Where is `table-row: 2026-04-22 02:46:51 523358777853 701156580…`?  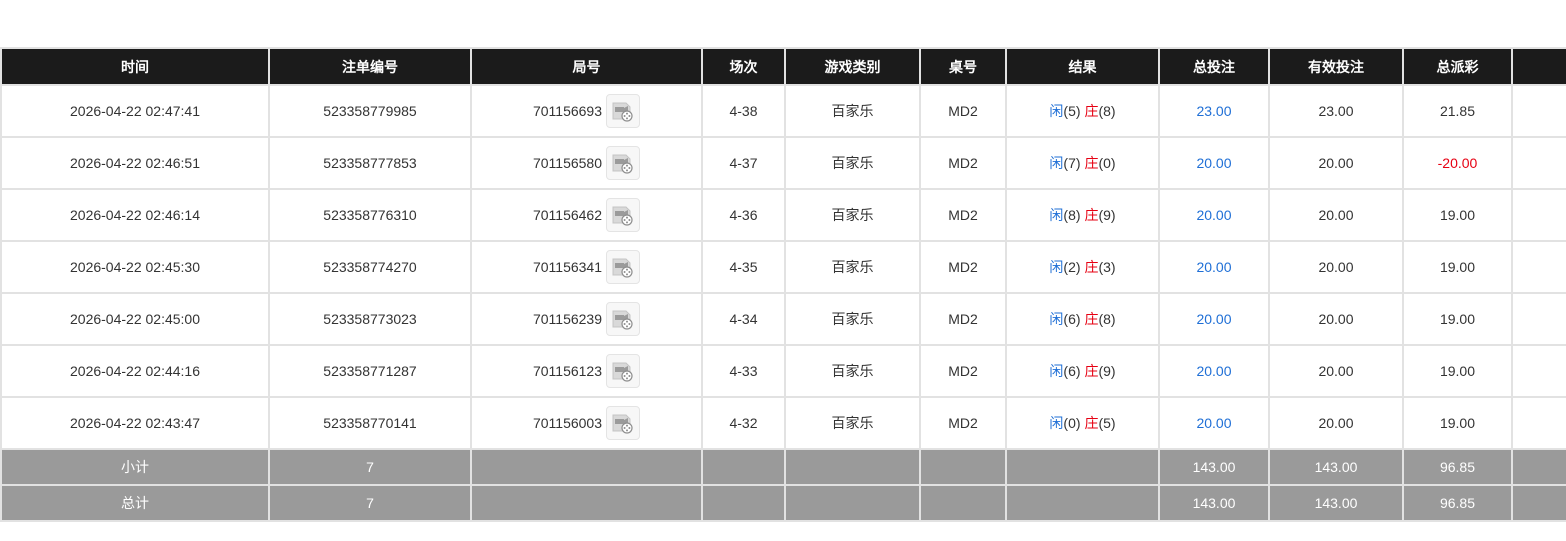
table-row: 2026-04-22 02:46:51 523358777853 701156580… is located at coordinates (783, 163).